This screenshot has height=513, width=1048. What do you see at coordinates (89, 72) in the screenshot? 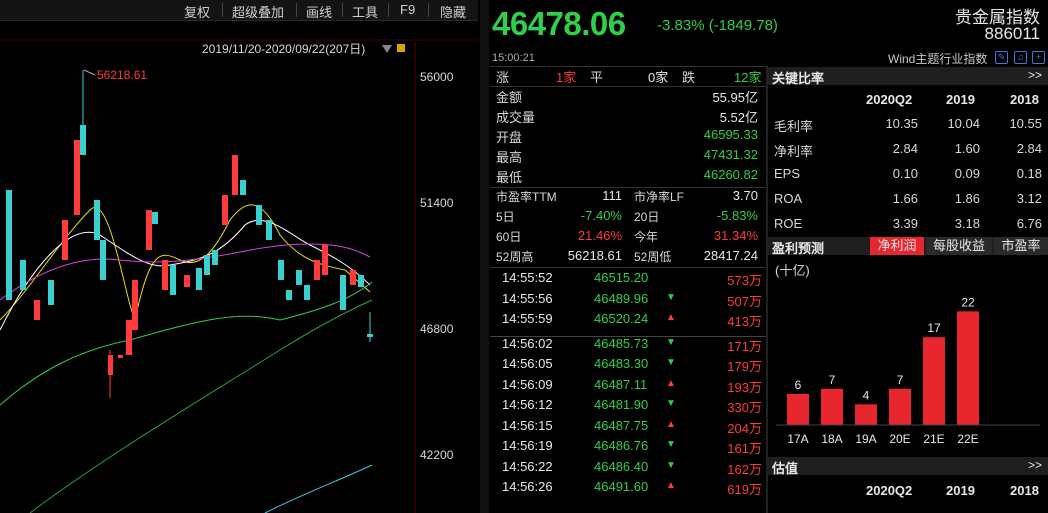
I see `high-marker-line` at bounding box center [89, 72].